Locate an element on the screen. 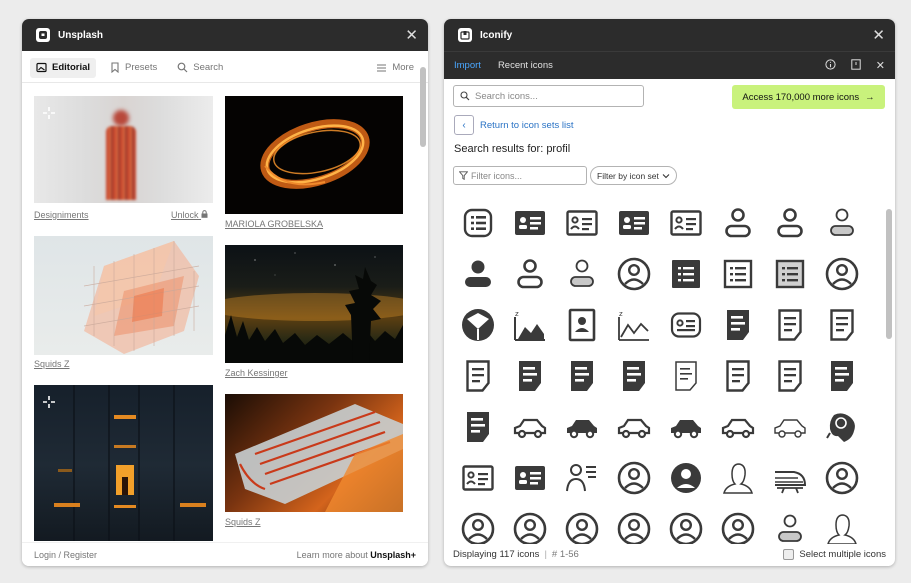  ram-head-icon is located at coordinates (842, 427).